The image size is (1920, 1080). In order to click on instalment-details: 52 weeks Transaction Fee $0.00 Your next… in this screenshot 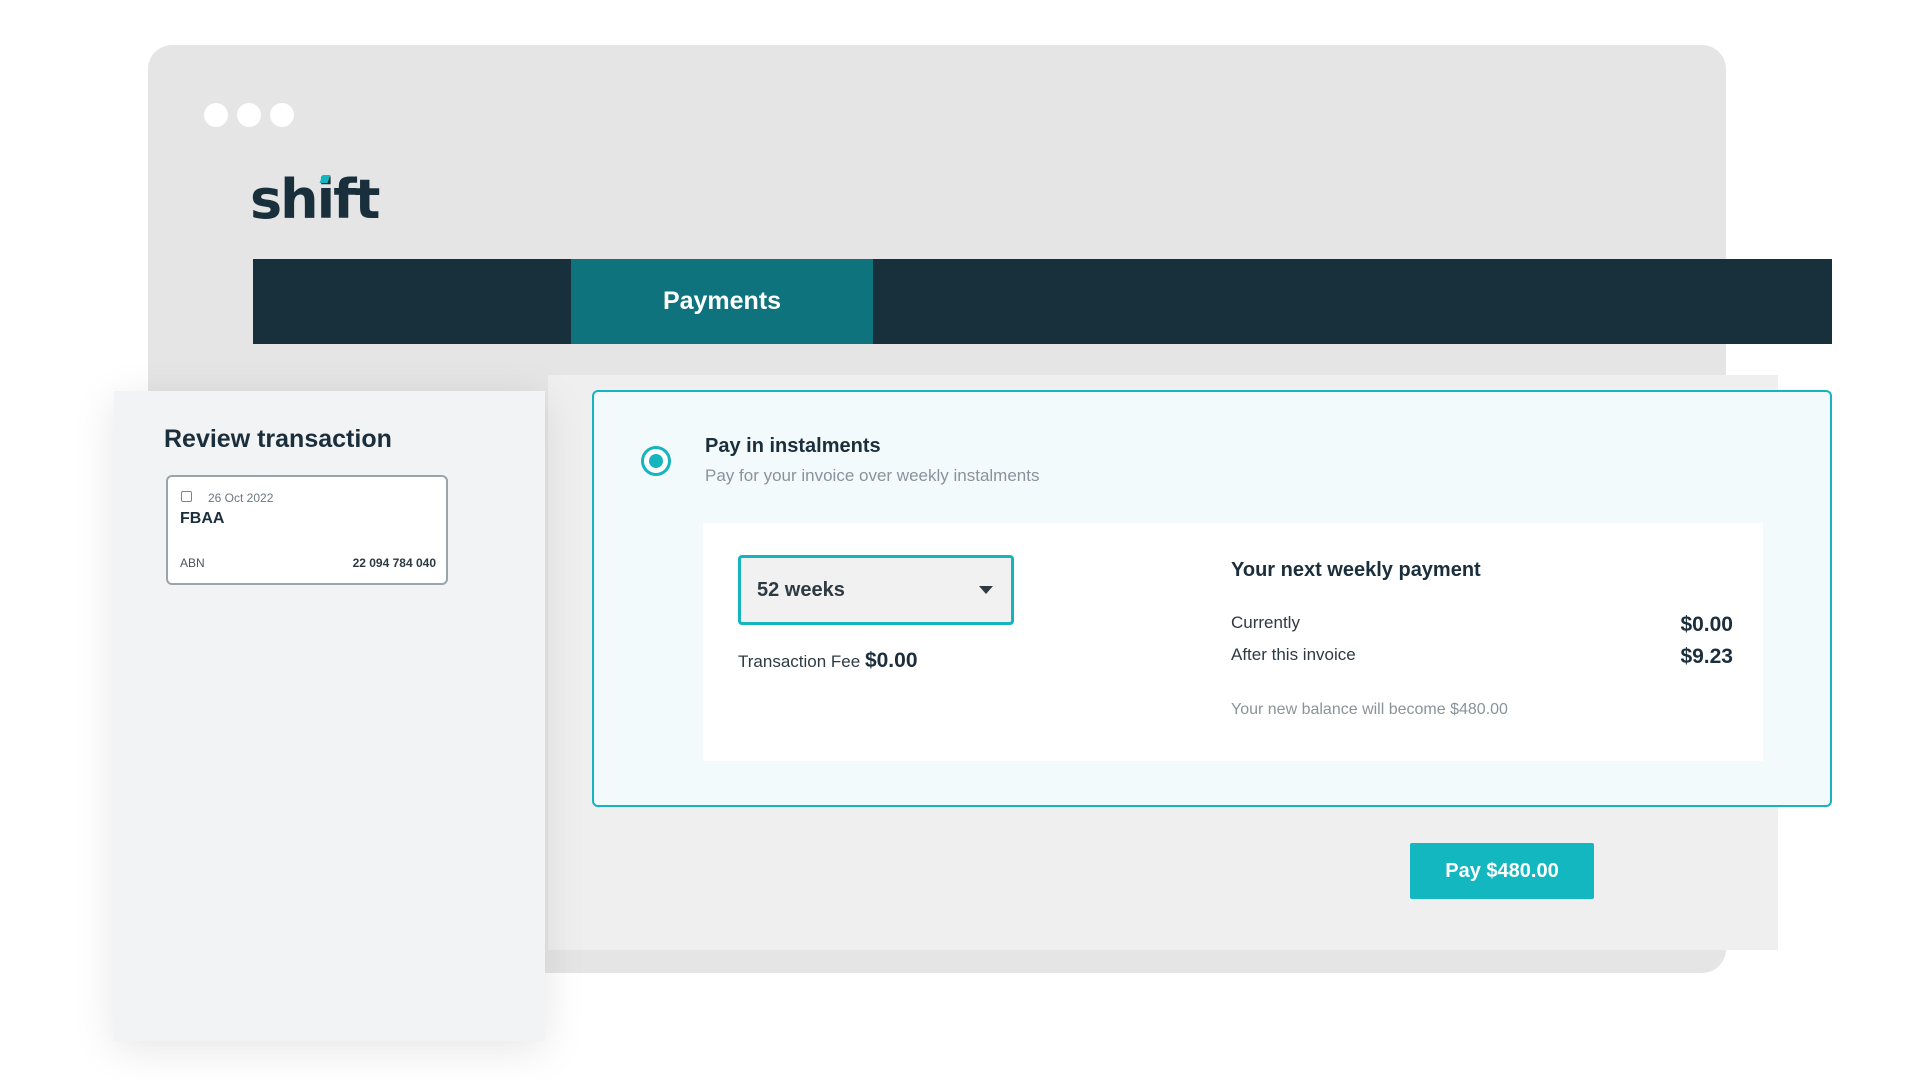, I will do `click(1233, 642)`.